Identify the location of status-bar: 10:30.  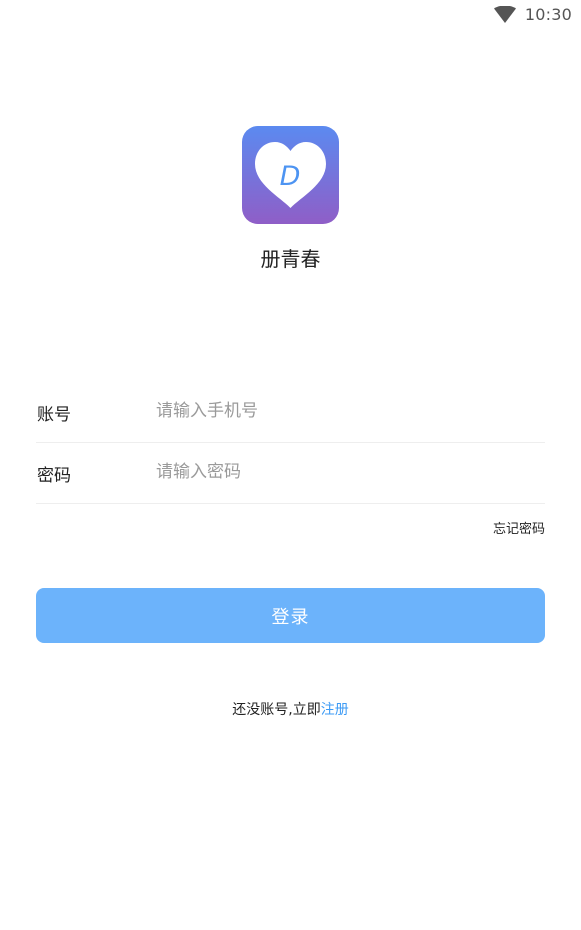
(290, 16).